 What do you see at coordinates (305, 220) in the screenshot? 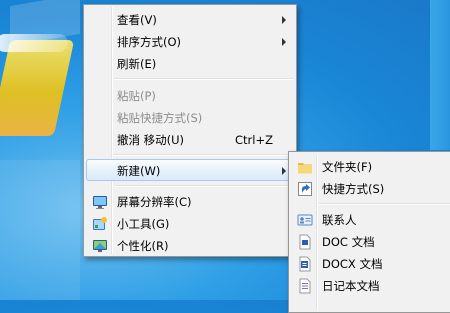
I see `contact-card-icon` at bounding box center [305, 220].